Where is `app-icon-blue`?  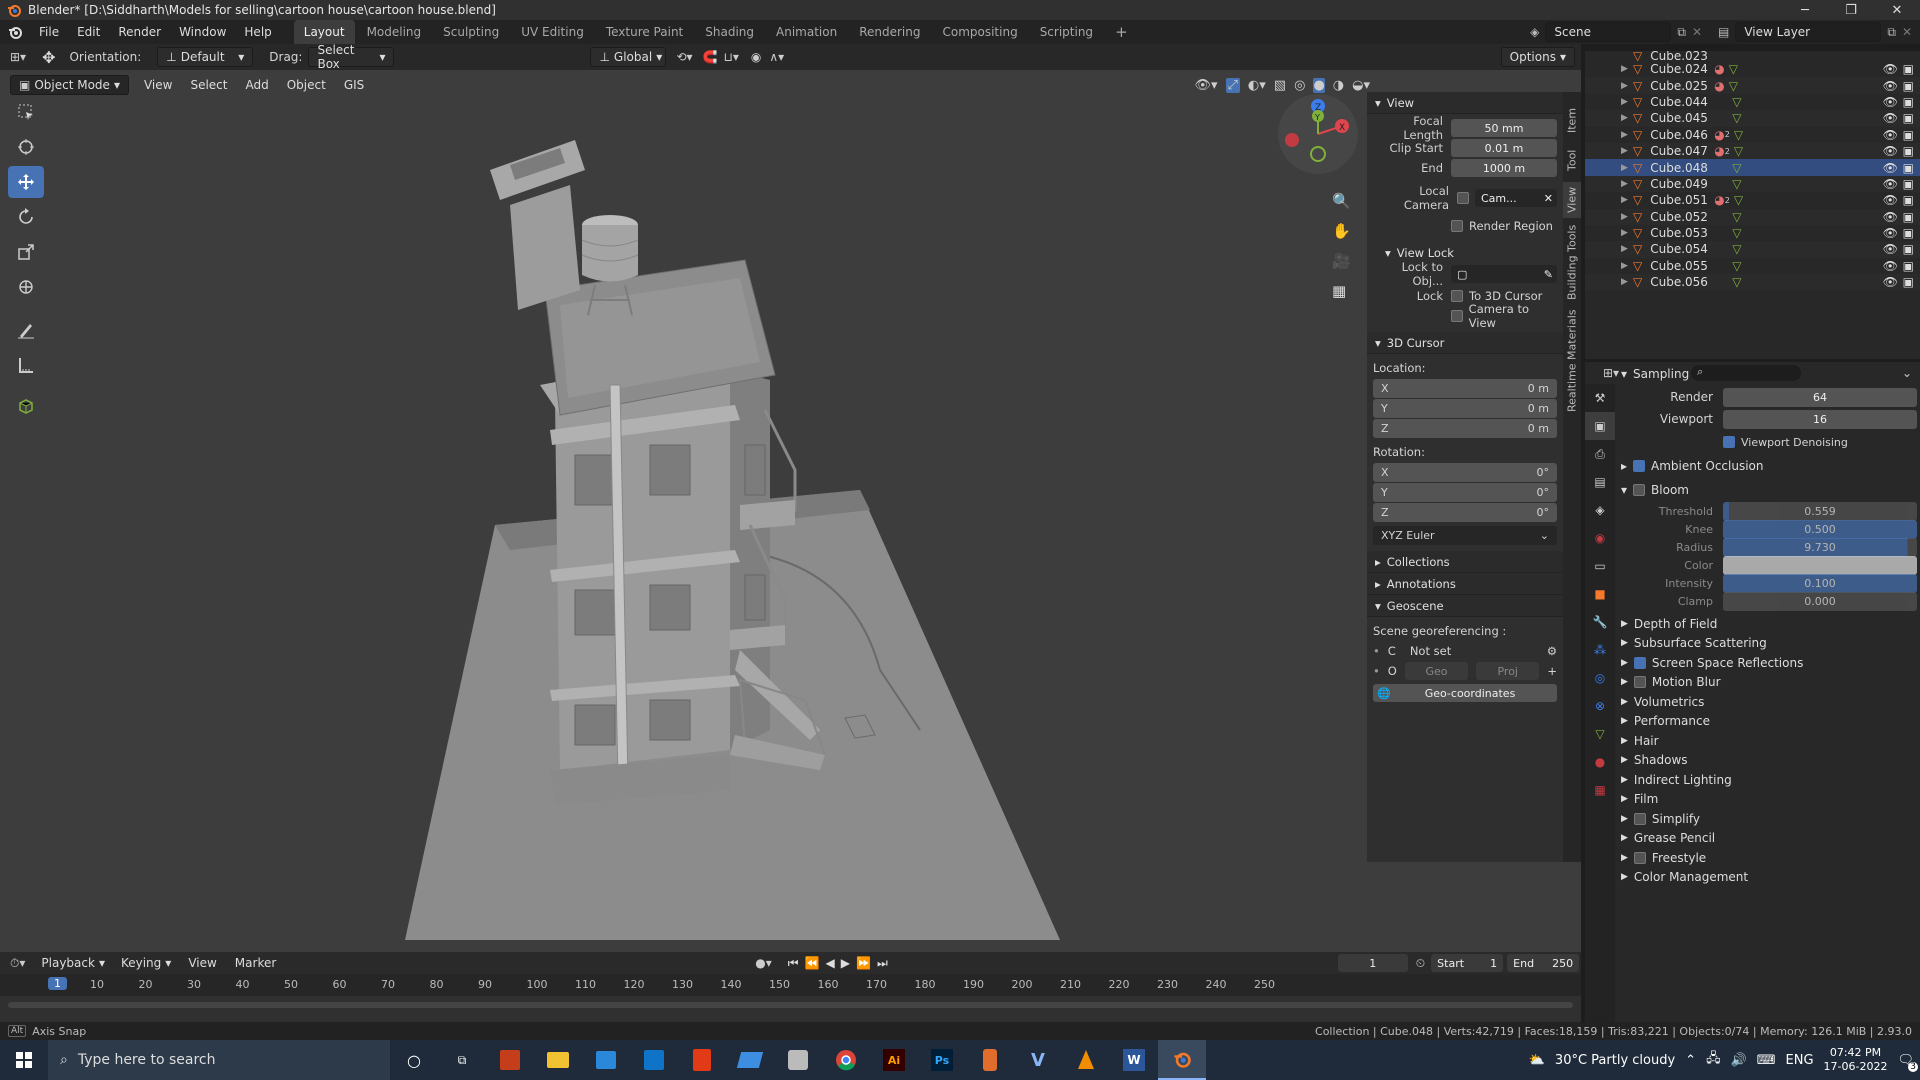
app-icon-blue is located at coordinates (750, 1060).